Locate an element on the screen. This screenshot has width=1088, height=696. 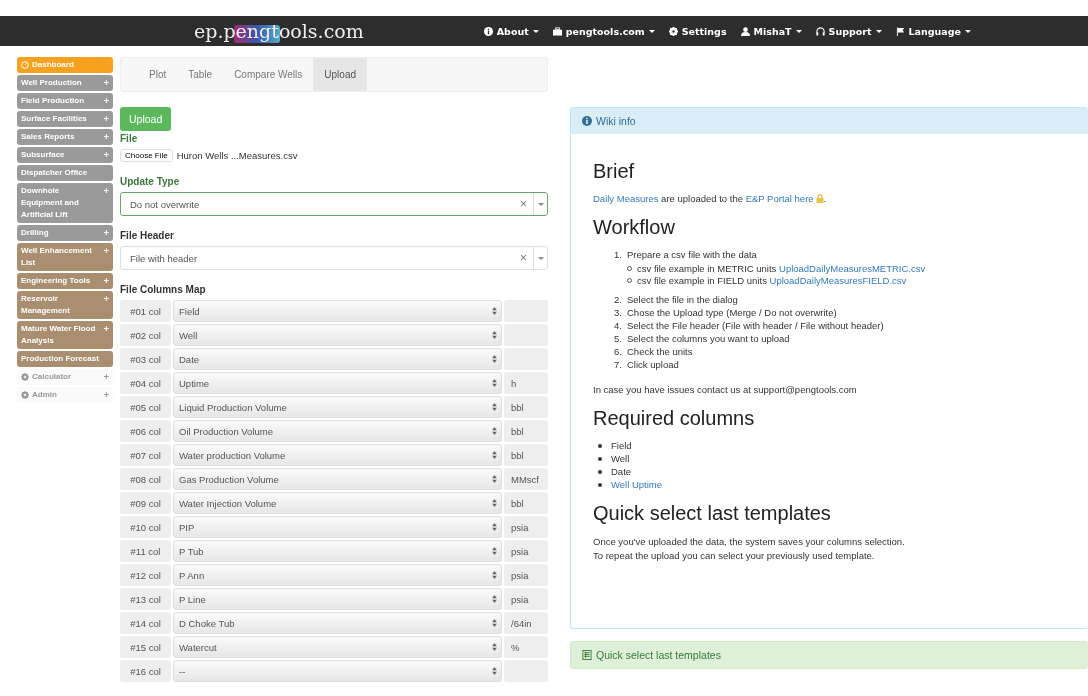
step-number: 3. is located at coordinates (617, 312).